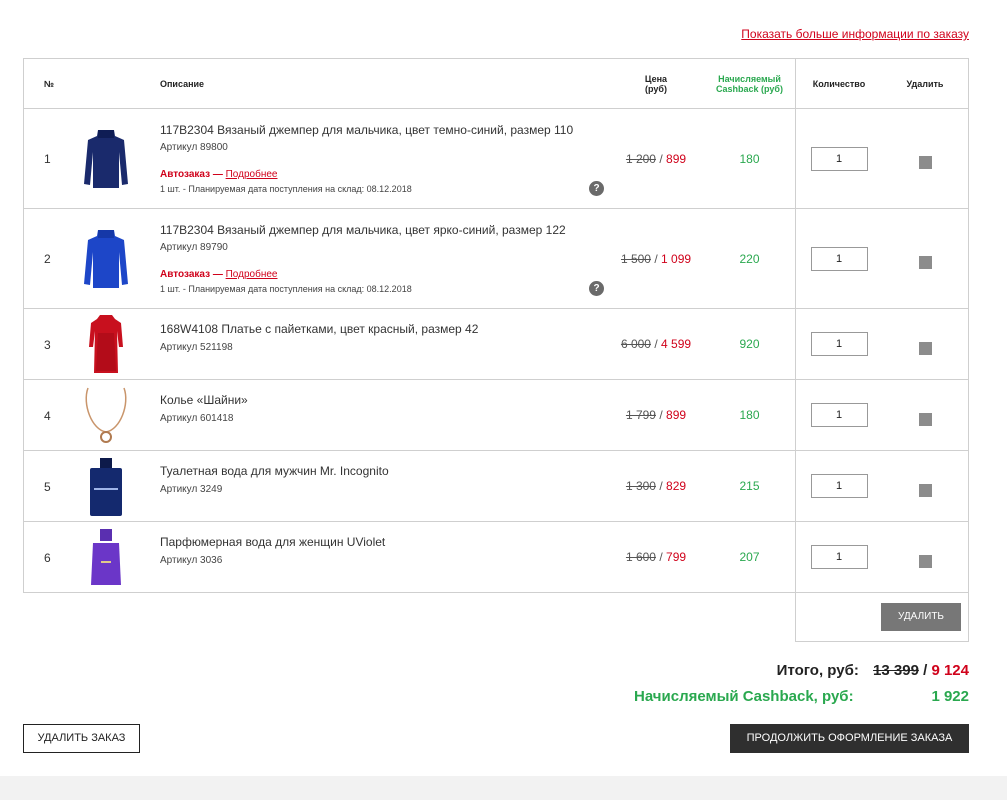 This screenshot has width=1007, height=800. What do you see at coordinates (191, 560) in the screenshot?
I see `product-article: Артикул 3036` at bounding box center [191, 560].